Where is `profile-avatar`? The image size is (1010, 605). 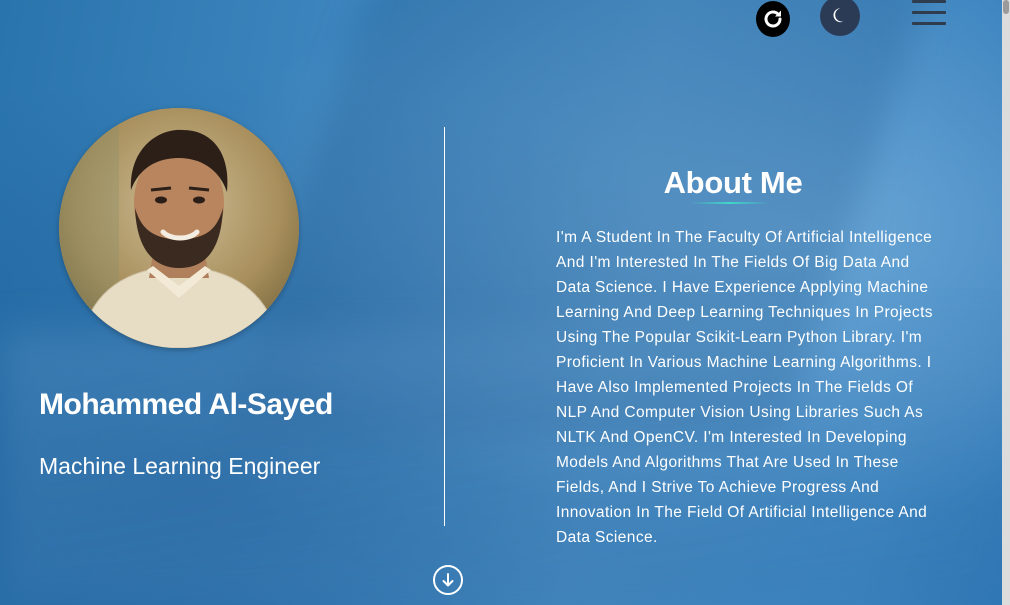
profile-avatar is located at coordinates (179, 228).